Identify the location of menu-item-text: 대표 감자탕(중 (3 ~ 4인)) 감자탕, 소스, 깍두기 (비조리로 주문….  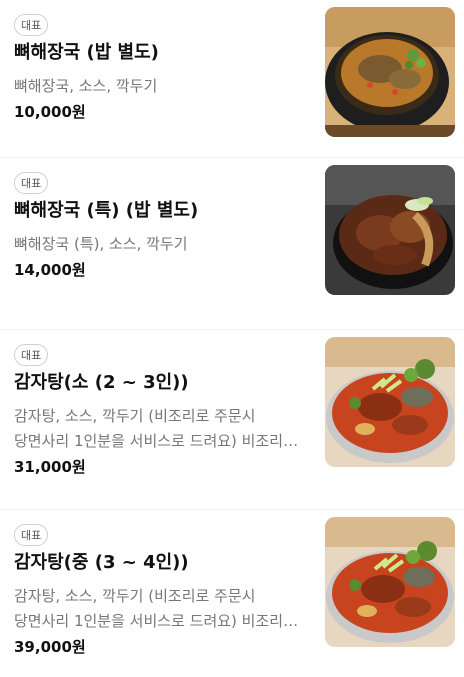
(161, 591).